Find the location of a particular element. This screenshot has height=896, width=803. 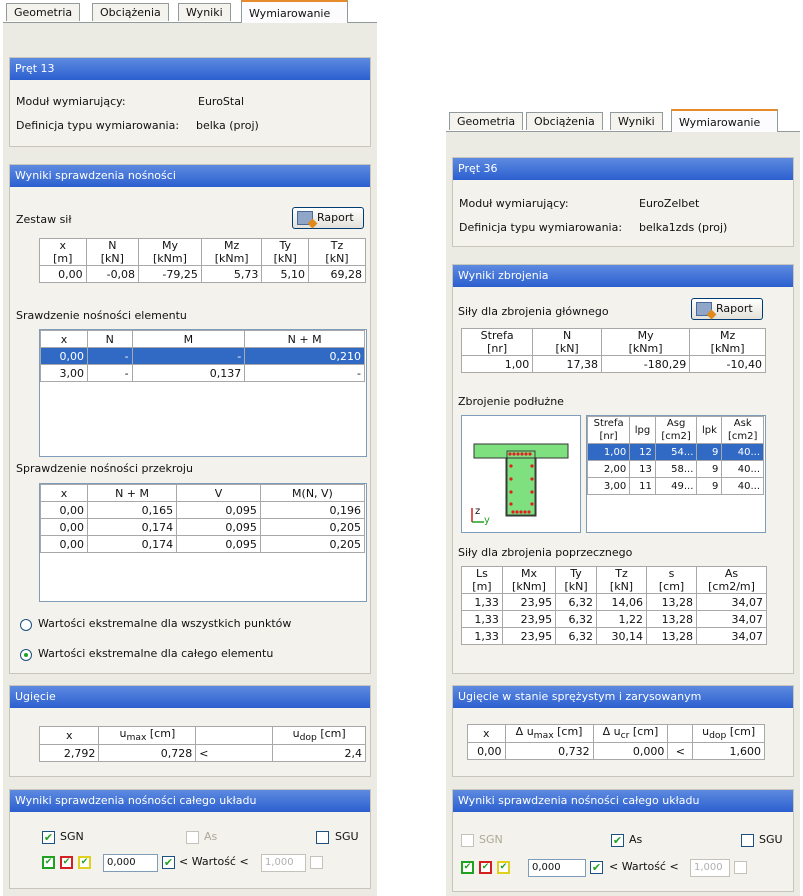

table-row: 0,00- -0,210 is located at coordinates (202, 356).